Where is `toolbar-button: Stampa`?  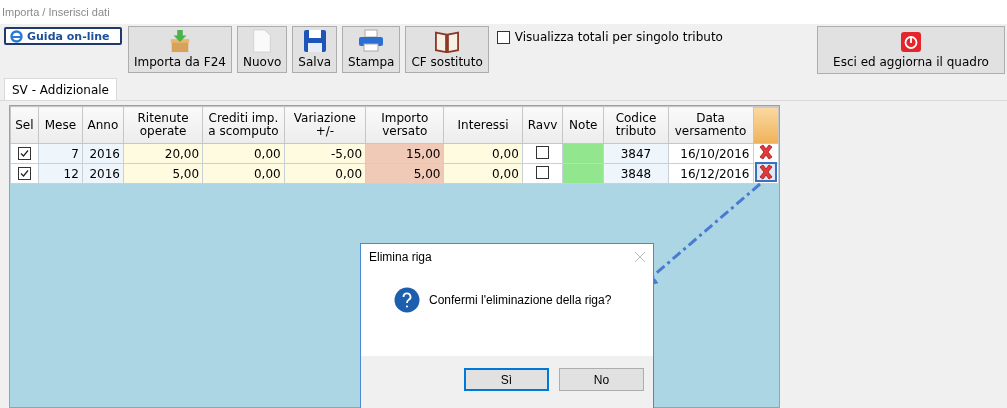
toolbar-button: Stampa is located at coordinates (371, 49).